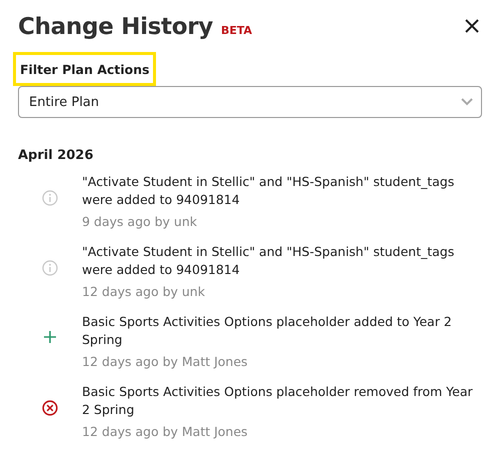 This screenshot has height=472, width=497. I want to click on filter-dropdown: Entire Plan, so click(250, 102).